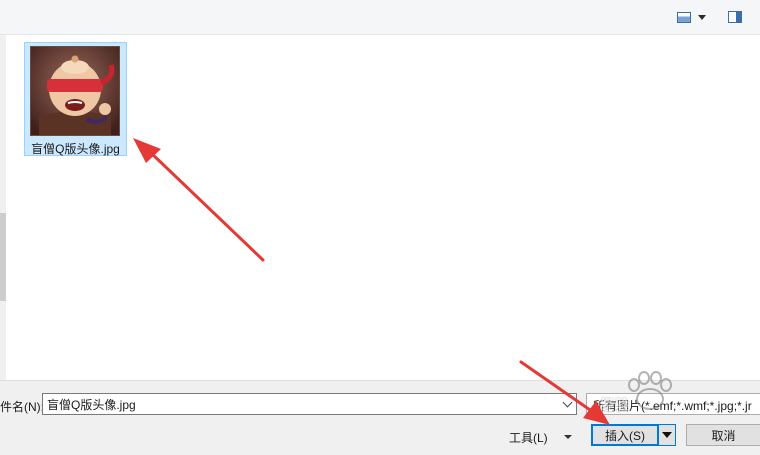 The image size is (760, 455). I want to click on dialog-toolbar, so click(380, 17).